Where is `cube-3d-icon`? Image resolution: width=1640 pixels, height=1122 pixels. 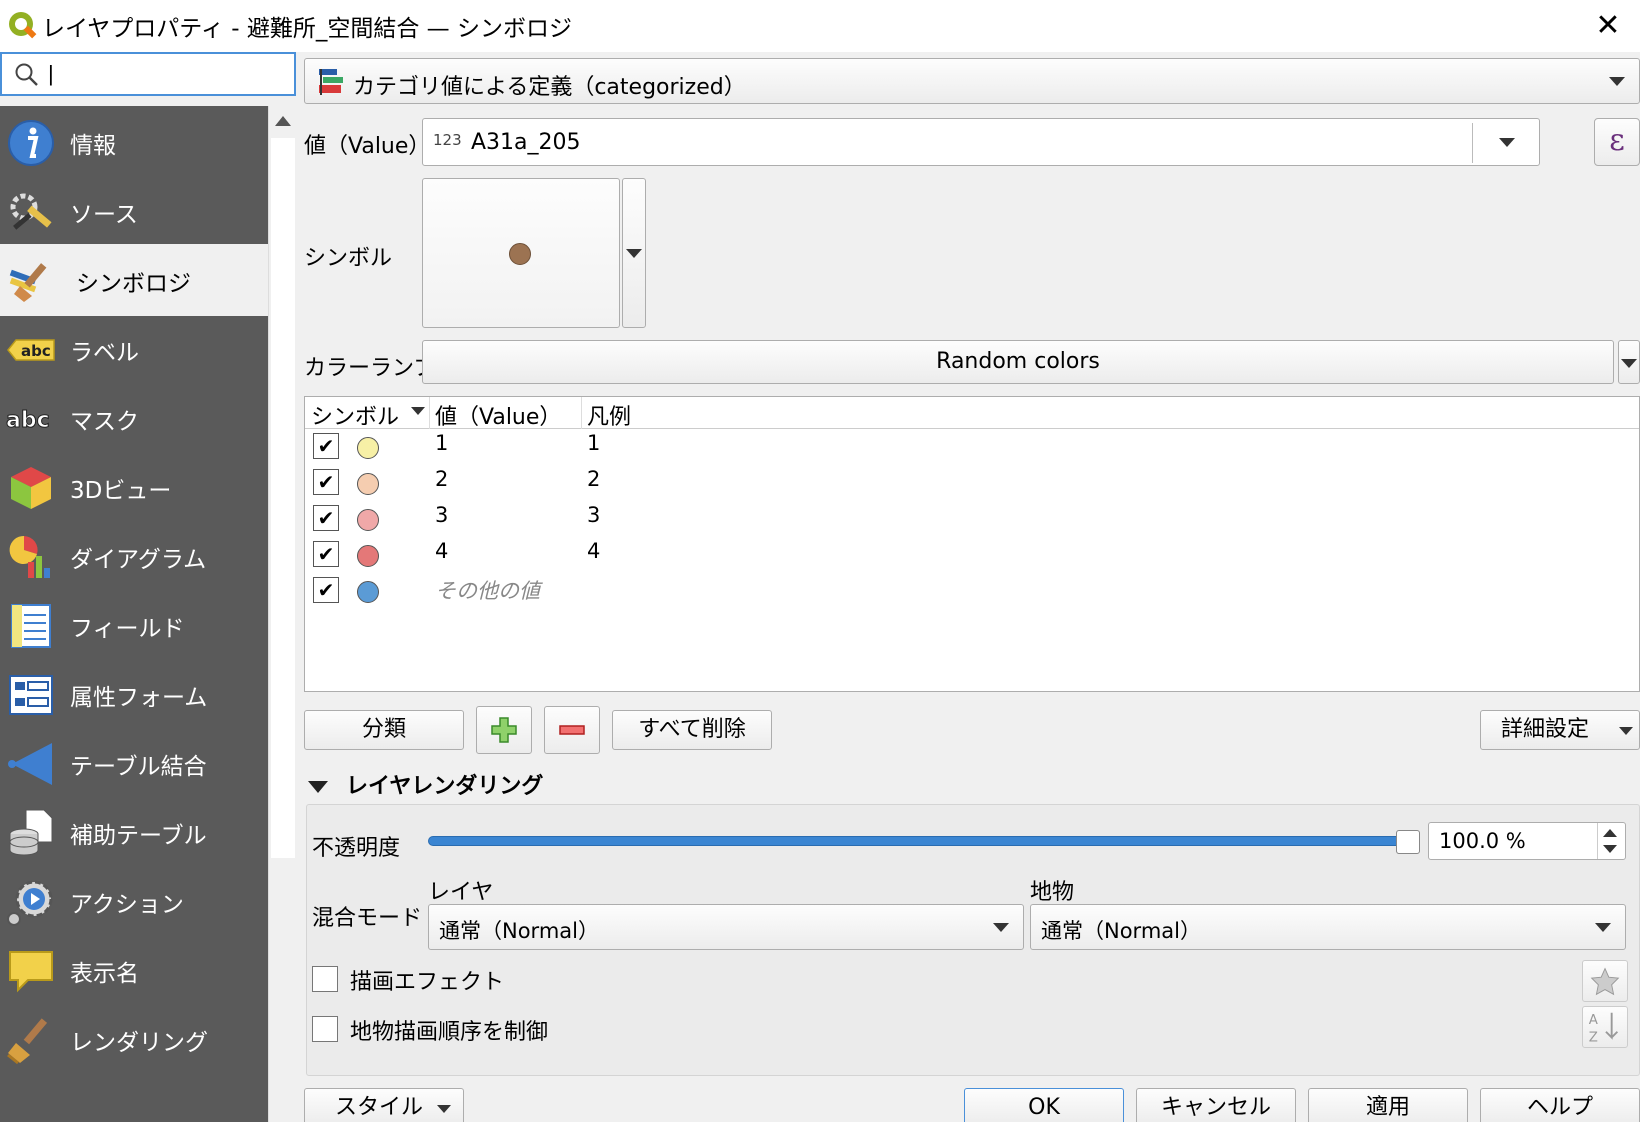 cube-3d-icon is located at coordinates (31, 488).